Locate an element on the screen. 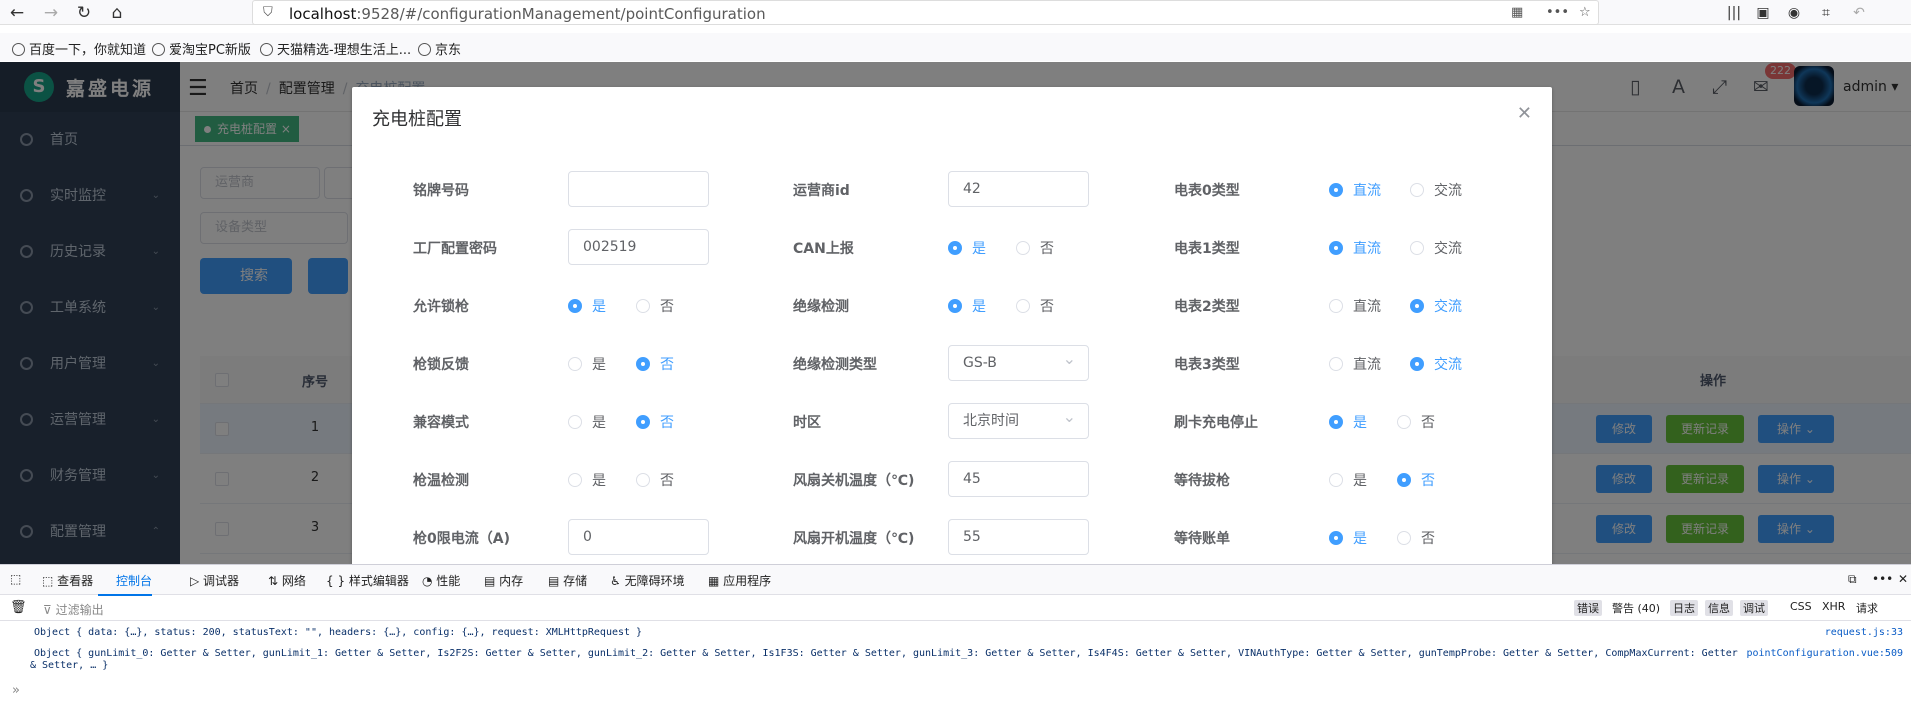 The width and height of the screenshot is (1911, 724). timezone-select: 北京时间 is located at coordinates (1018, 419).